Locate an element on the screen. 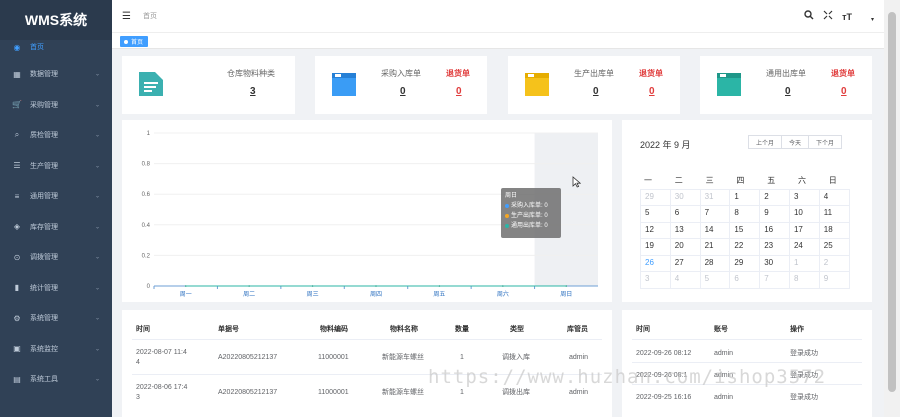 This screenshot has width=900, height=417. calendar-day: 22 is located at coordinates (745, 247).